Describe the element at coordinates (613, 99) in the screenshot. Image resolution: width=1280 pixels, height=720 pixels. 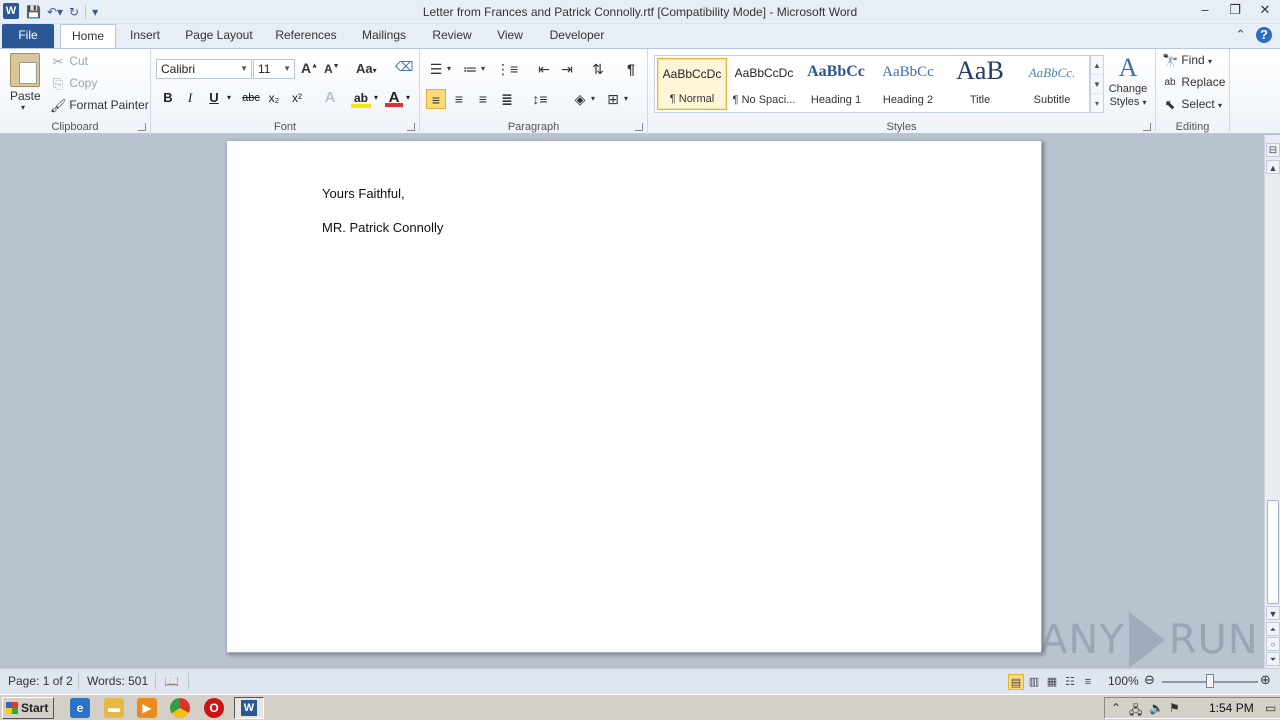
I see `borders-icon: ⊞` at that location.